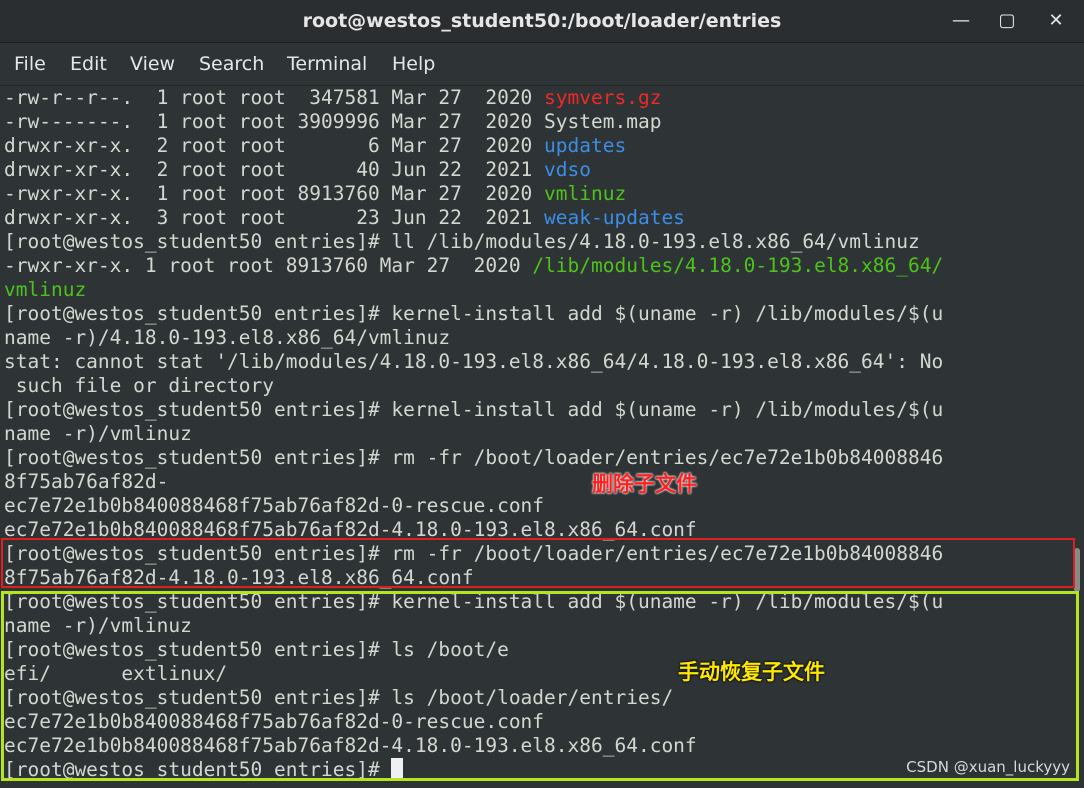 Image resolution: width=1084 pixels, height=788 pixels. Describe the element at coordinates (139, 385) in the screenshot. I see `terminal-line: such file or directory` at that location.